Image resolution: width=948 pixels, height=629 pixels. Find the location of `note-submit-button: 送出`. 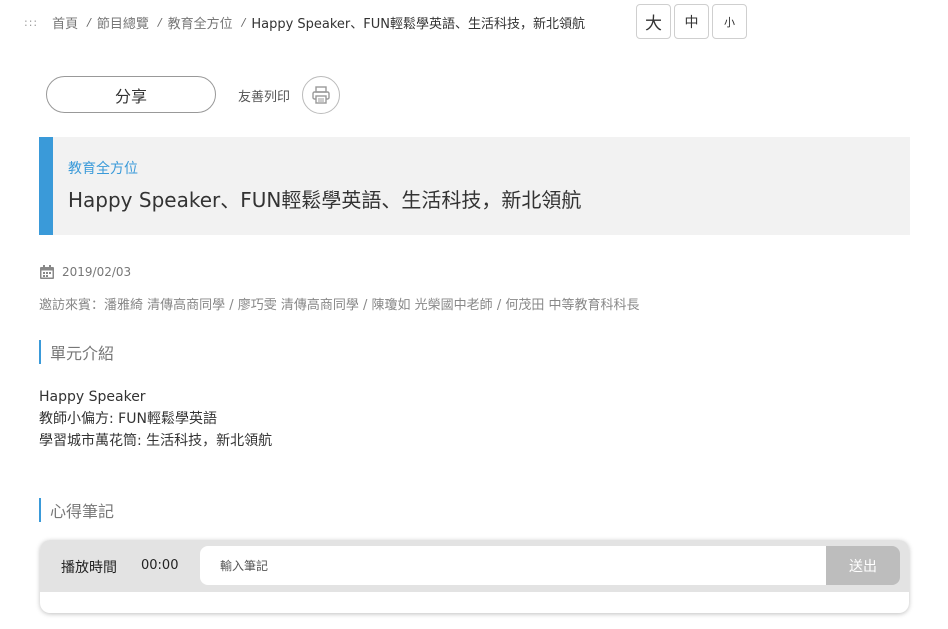

note-submit-button: 送出 is located at coordinates (863, 565).